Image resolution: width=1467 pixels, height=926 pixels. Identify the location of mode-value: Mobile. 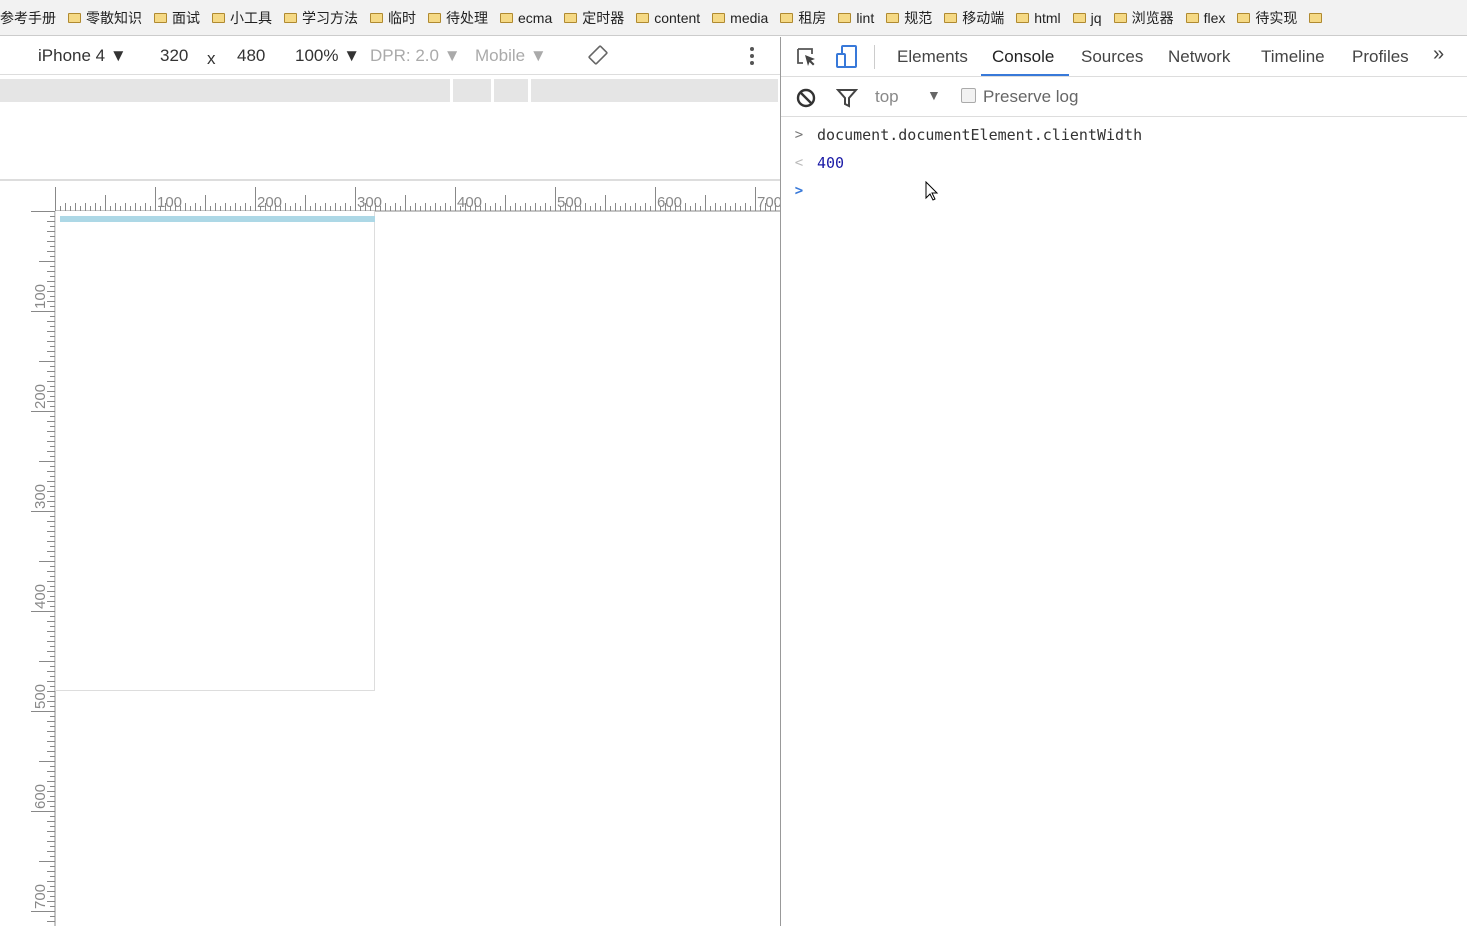
(500, 55).